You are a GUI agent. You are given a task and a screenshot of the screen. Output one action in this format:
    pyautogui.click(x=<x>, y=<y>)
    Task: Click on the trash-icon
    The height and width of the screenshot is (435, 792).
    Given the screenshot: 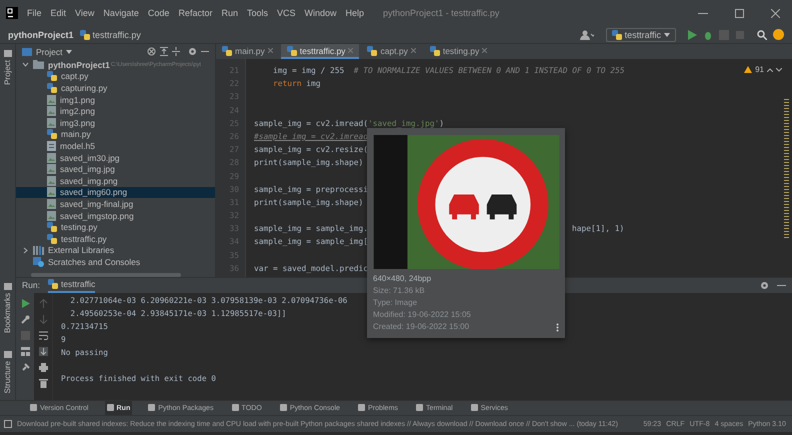 What is the action you would take?
    pyautogui.click(x=43, y=383)
    